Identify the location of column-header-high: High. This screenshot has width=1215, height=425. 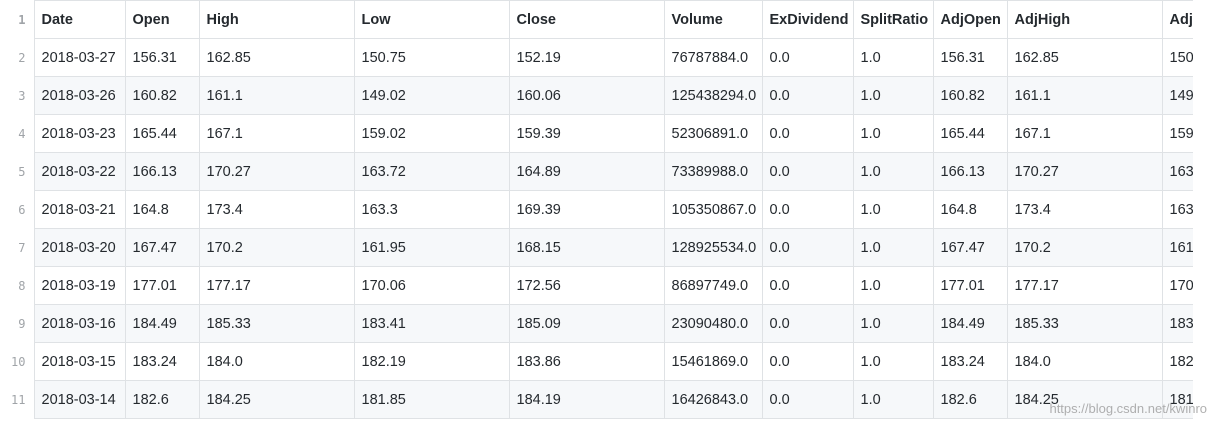
(276, 19).